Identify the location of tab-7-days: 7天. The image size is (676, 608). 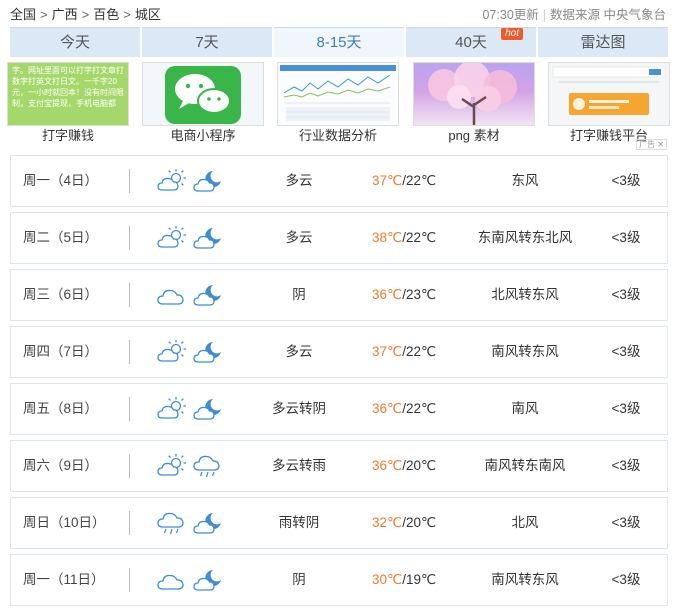
(207, 42).